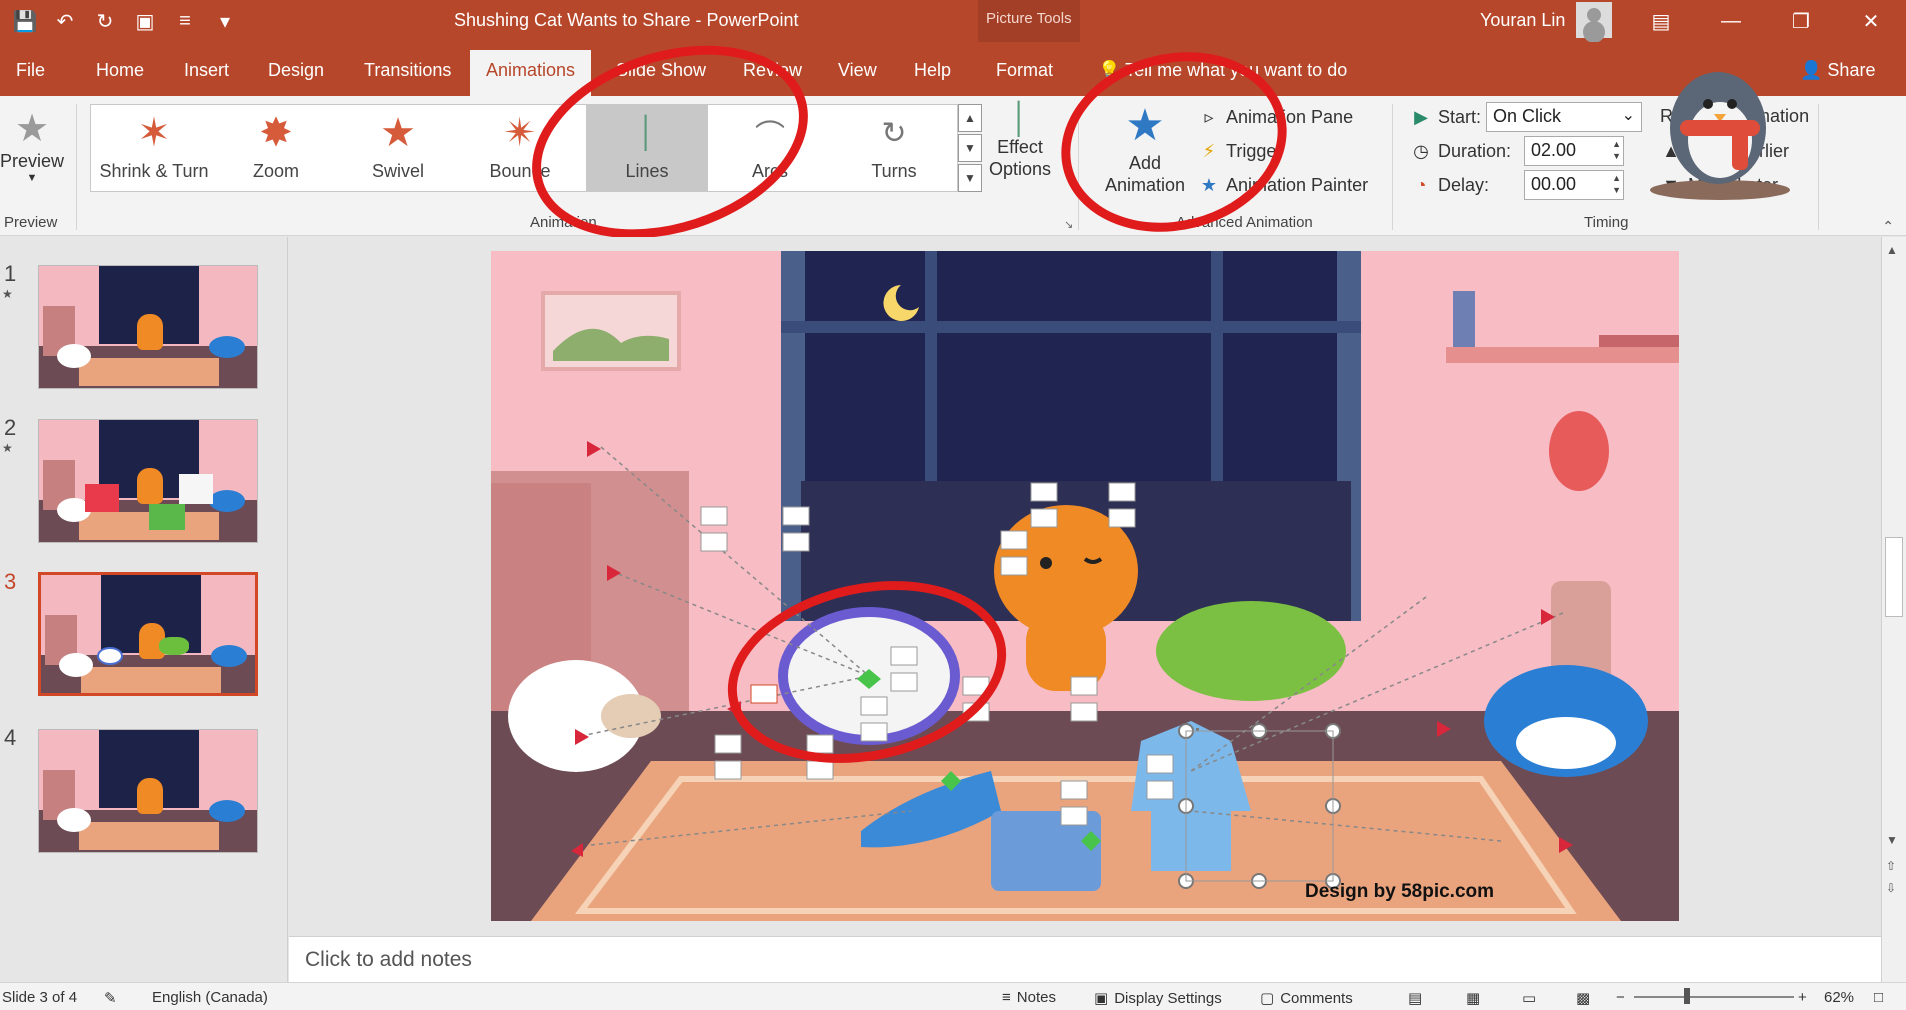  I want to click on dialog-launcher-icon: ↘, so click(1068, 224).